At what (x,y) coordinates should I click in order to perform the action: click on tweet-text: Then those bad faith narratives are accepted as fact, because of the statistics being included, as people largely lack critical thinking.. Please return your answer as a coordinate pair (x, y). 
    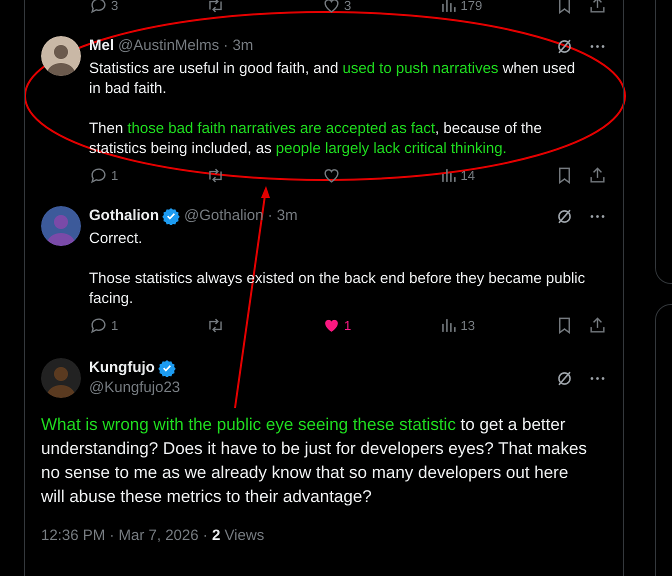
    Looking at the image, I should click on (316, 139).